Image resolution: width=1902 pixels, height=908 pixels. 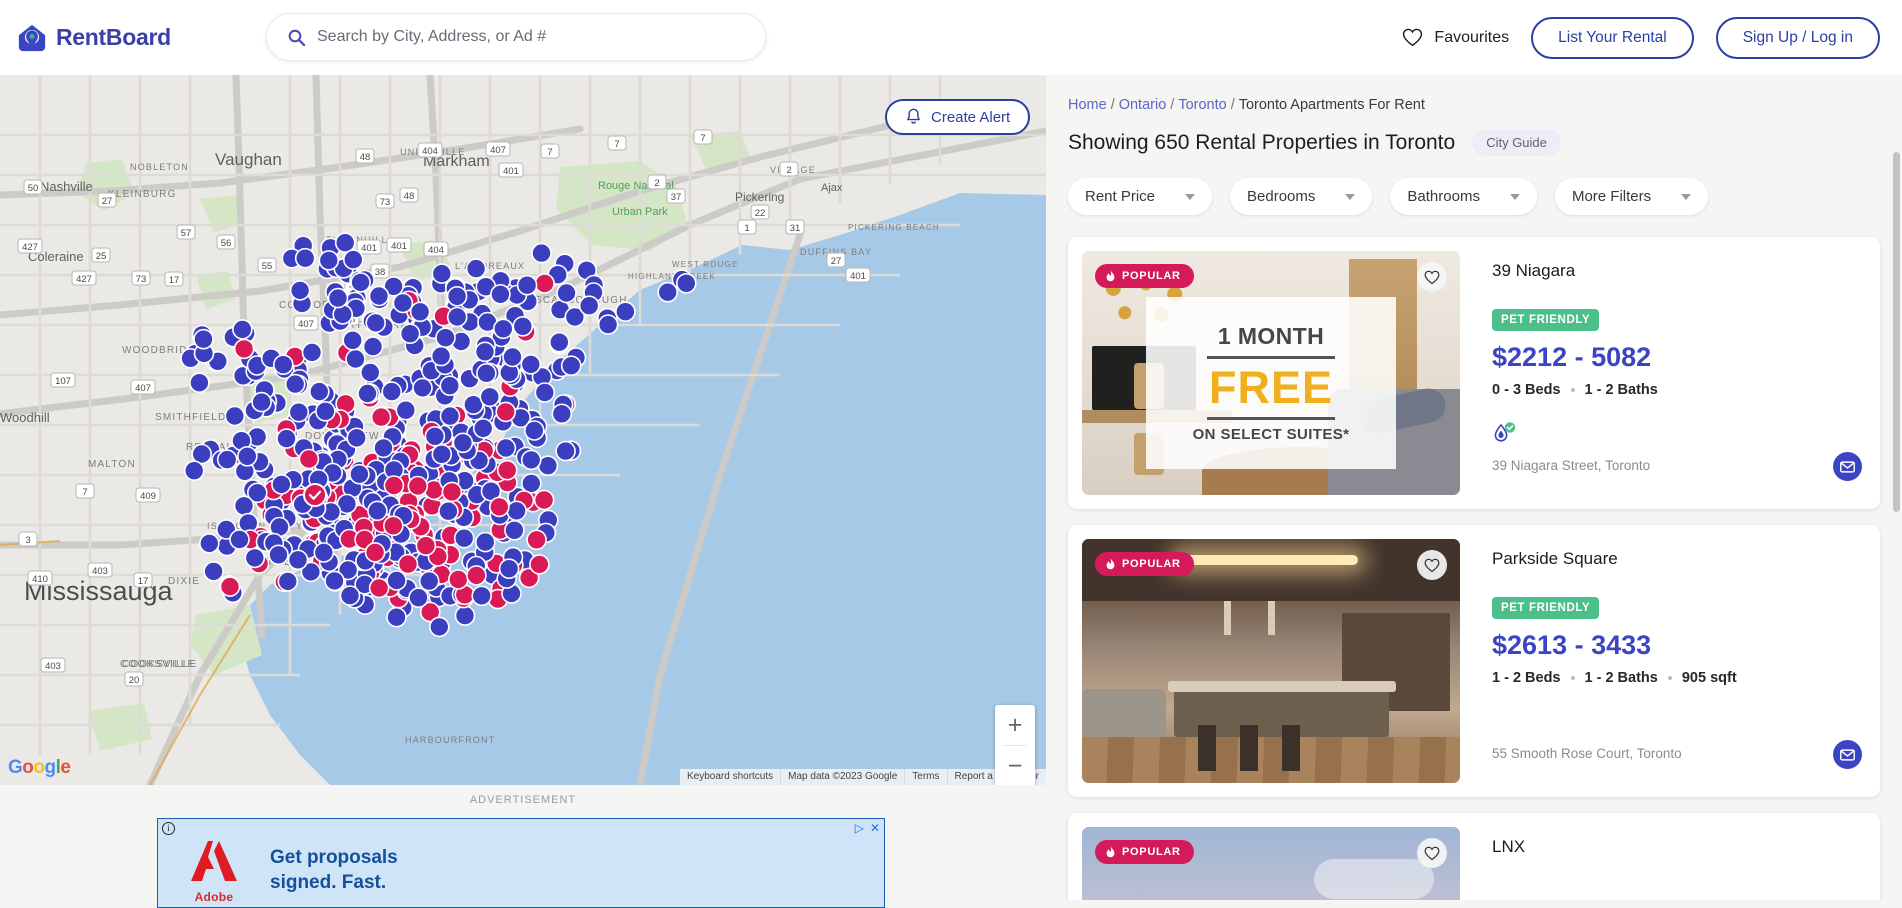 I want to click on map-zoom-controls: + −, so click(x=1015, y=745).